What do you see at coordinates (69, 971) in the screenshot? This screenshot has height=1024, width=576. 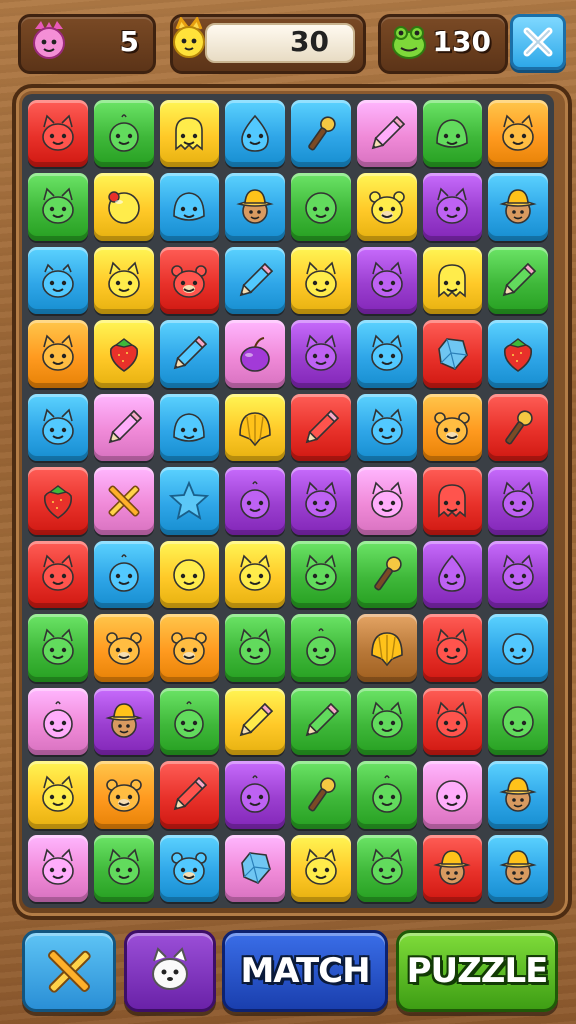 I see `crossed-tools-button` at bounding box center [69, 971].